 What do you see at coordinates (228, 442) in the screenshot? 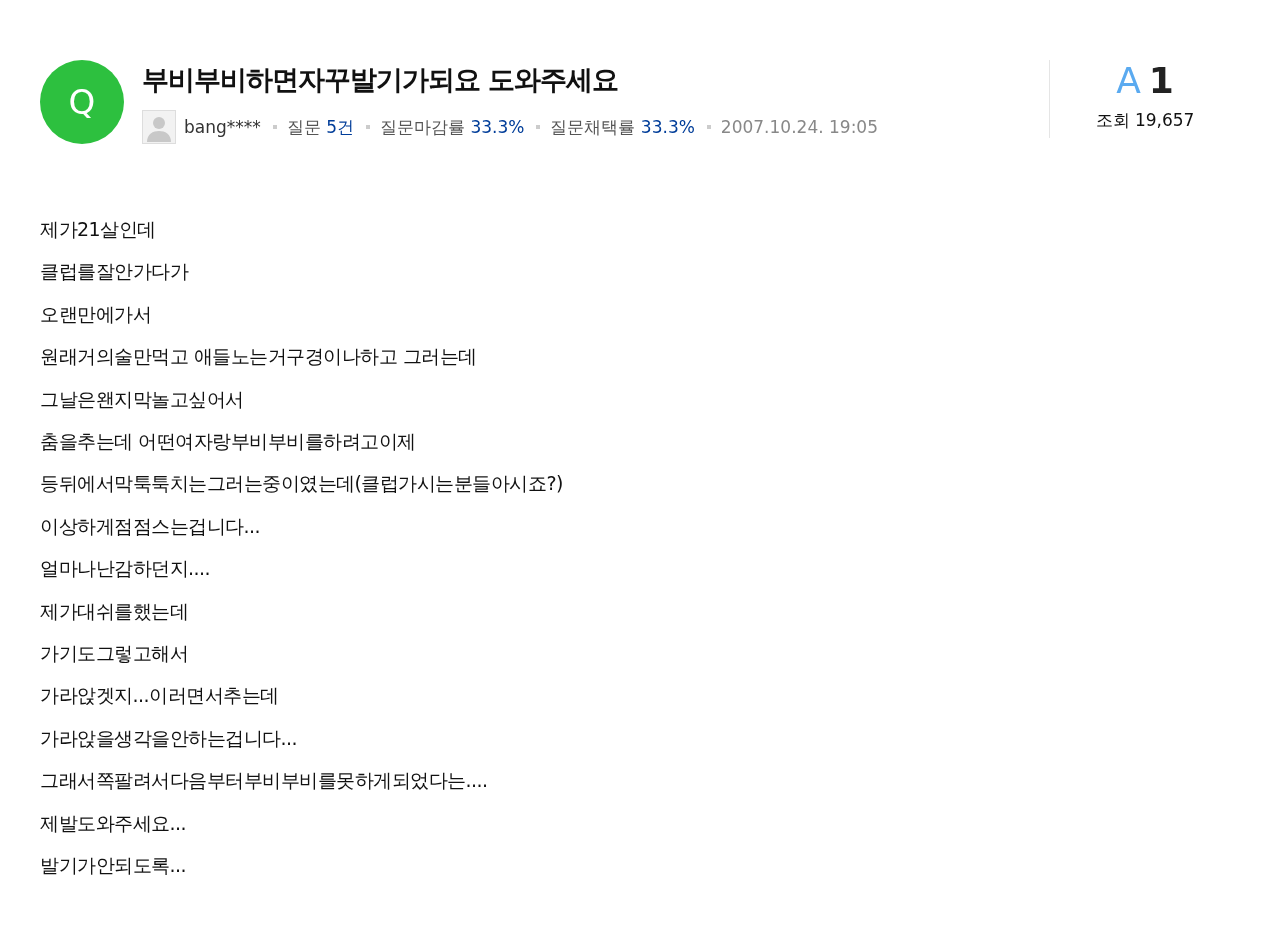
I see `body-text-line: 춤을추는데 어떤여자랑부비부비를하려고이제` at bounding box center [228, 442].